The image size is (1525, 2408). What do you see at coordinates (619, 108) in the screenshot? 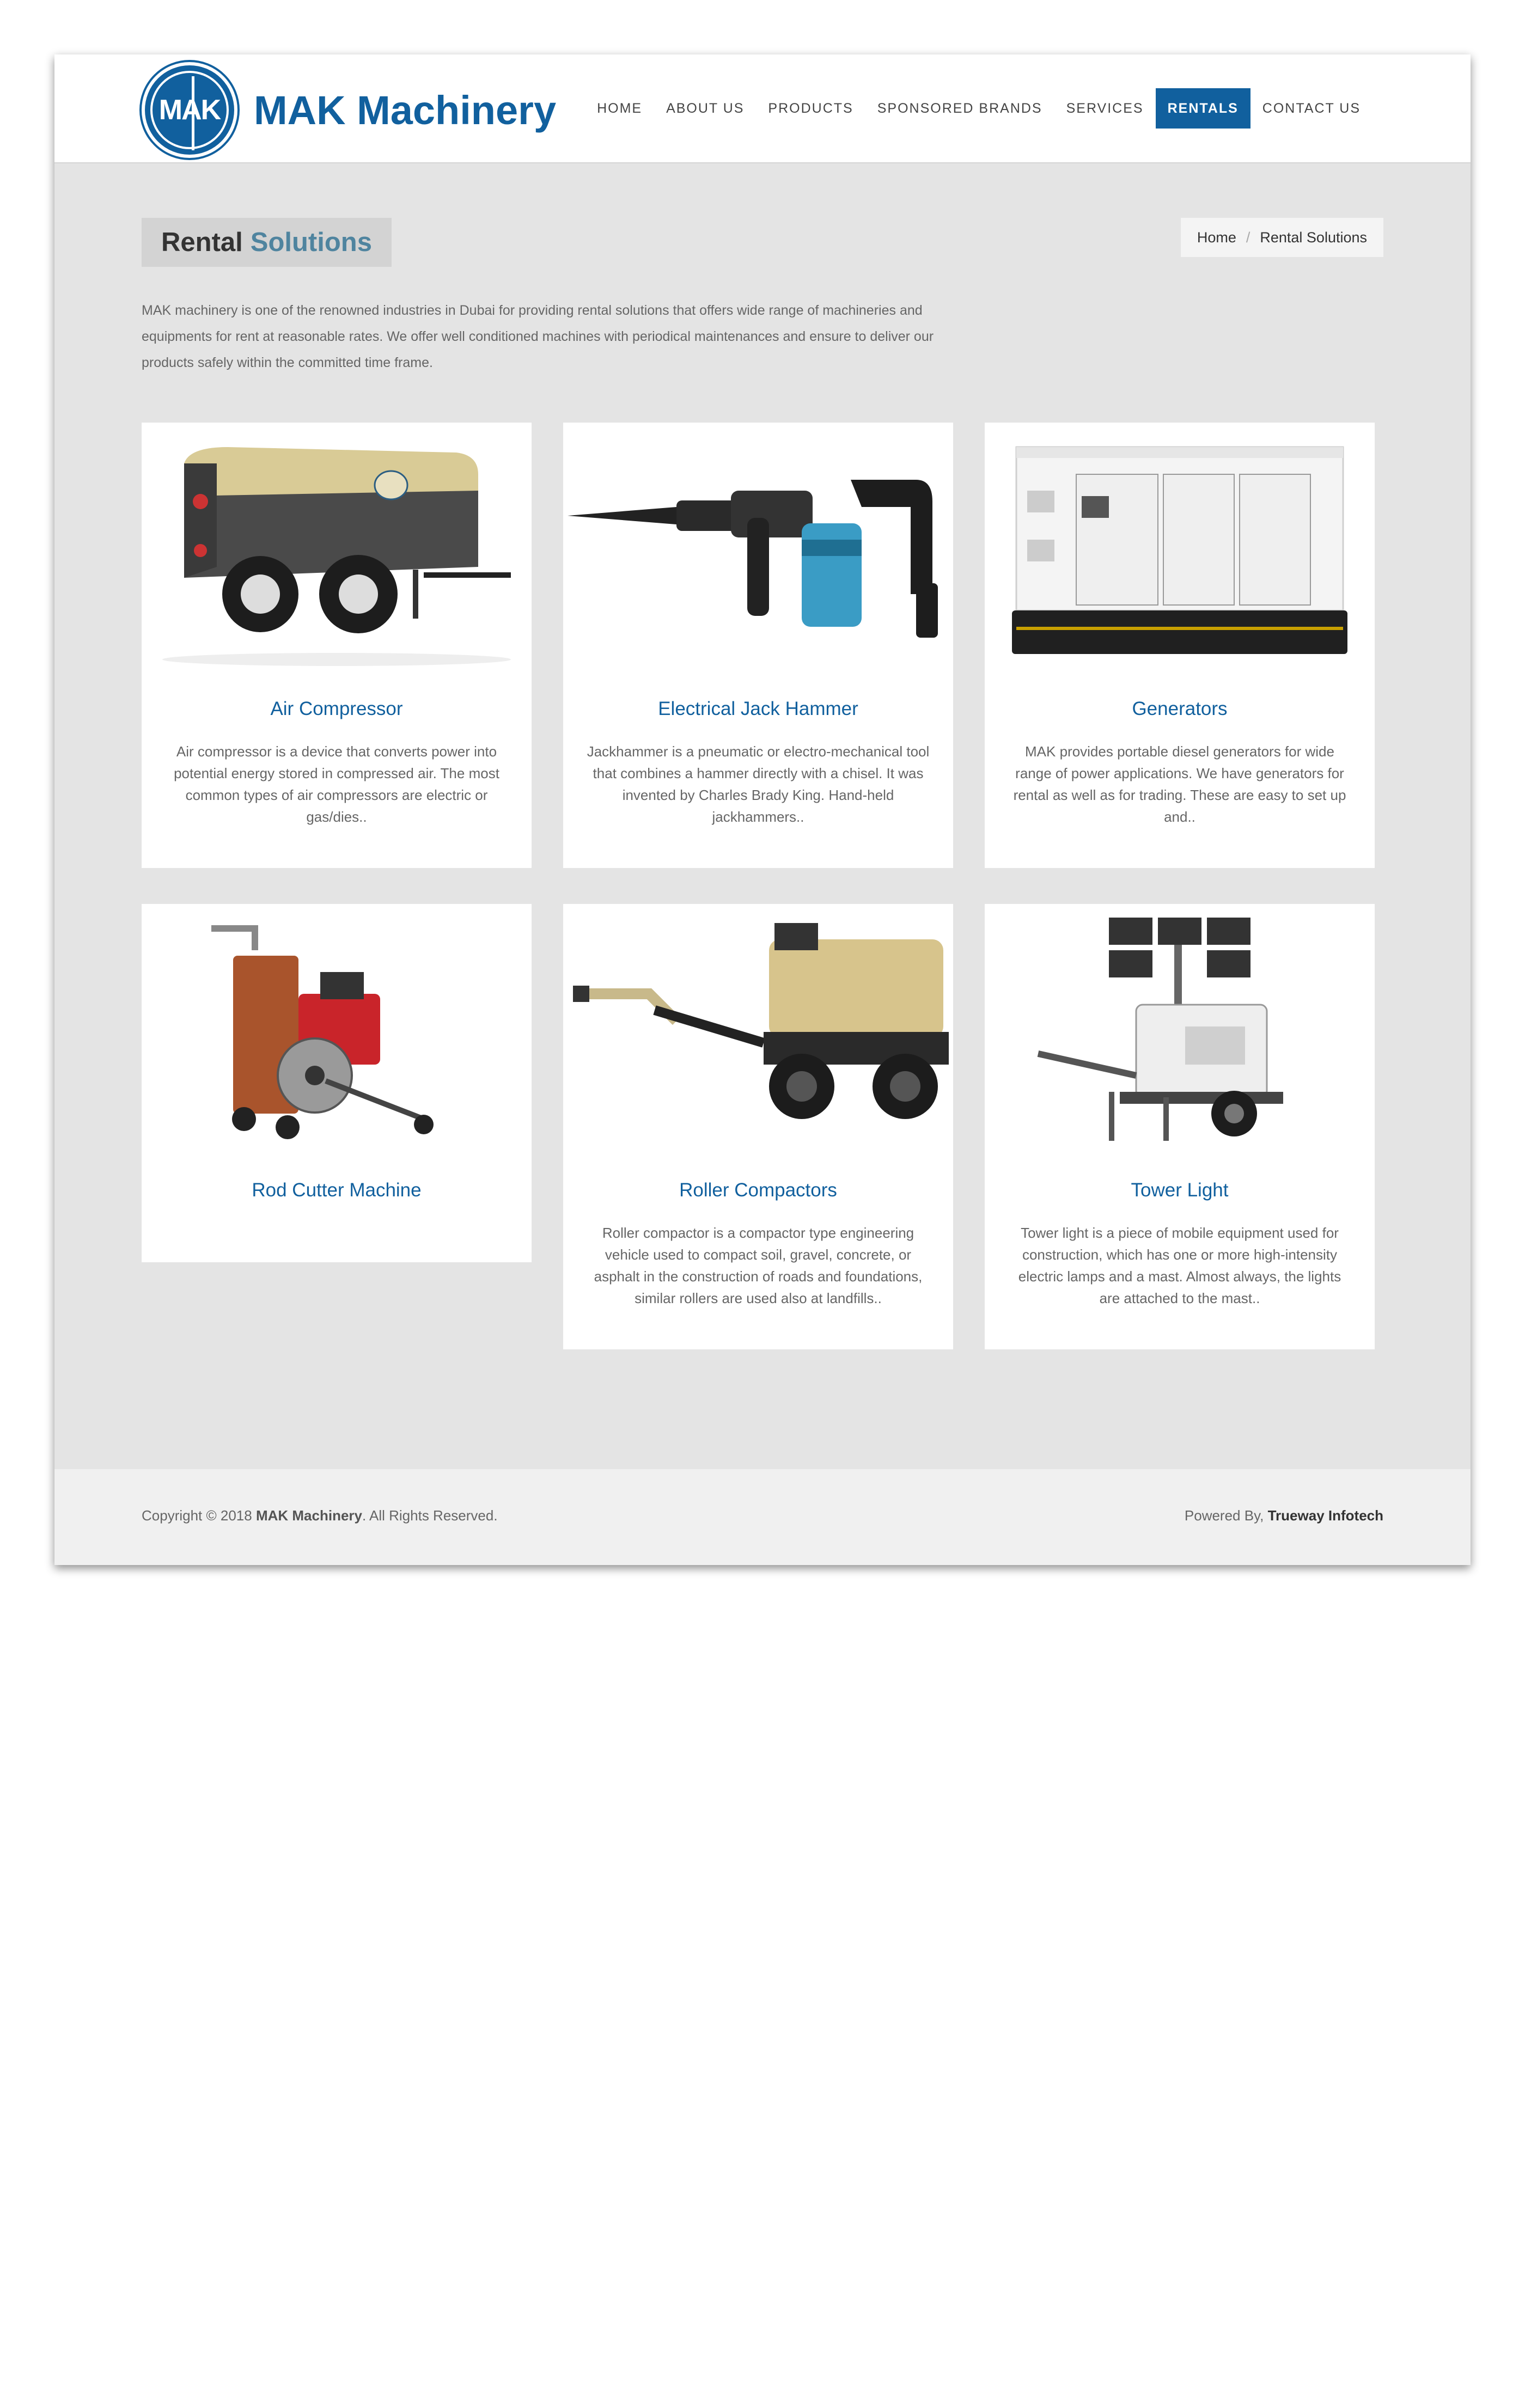
I see `nav-home: HOME` at bounding box center [619, 108].